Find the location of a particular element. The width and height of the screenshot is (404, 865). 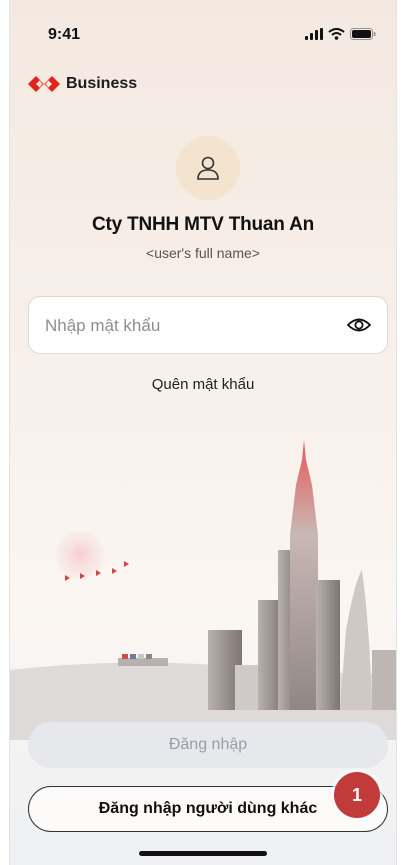

avatar is located at coordinates (208, 168).